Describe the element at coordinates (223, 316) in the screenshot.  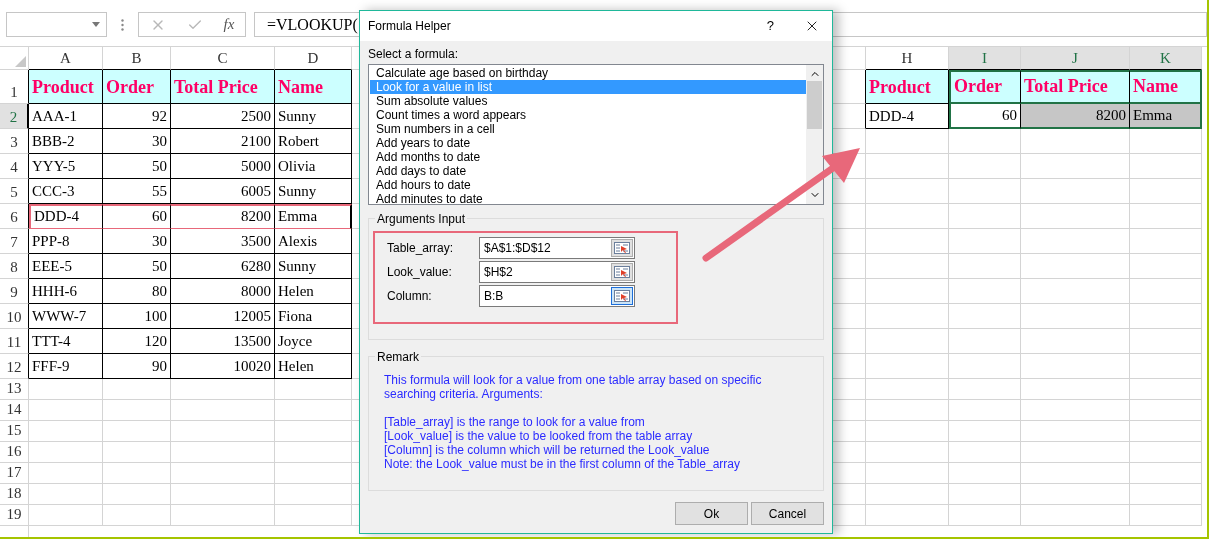
I see `table-cell: 12005` at that location.